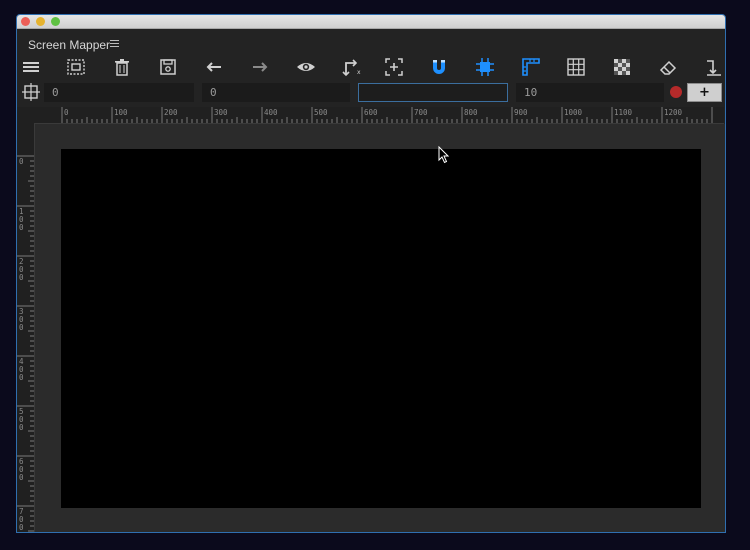 Image resolution: width=750 pixels, height=550 pixels. Describe the element at coordinates (439, 67) in the screenshot. I see `magnet-icon` at that location.